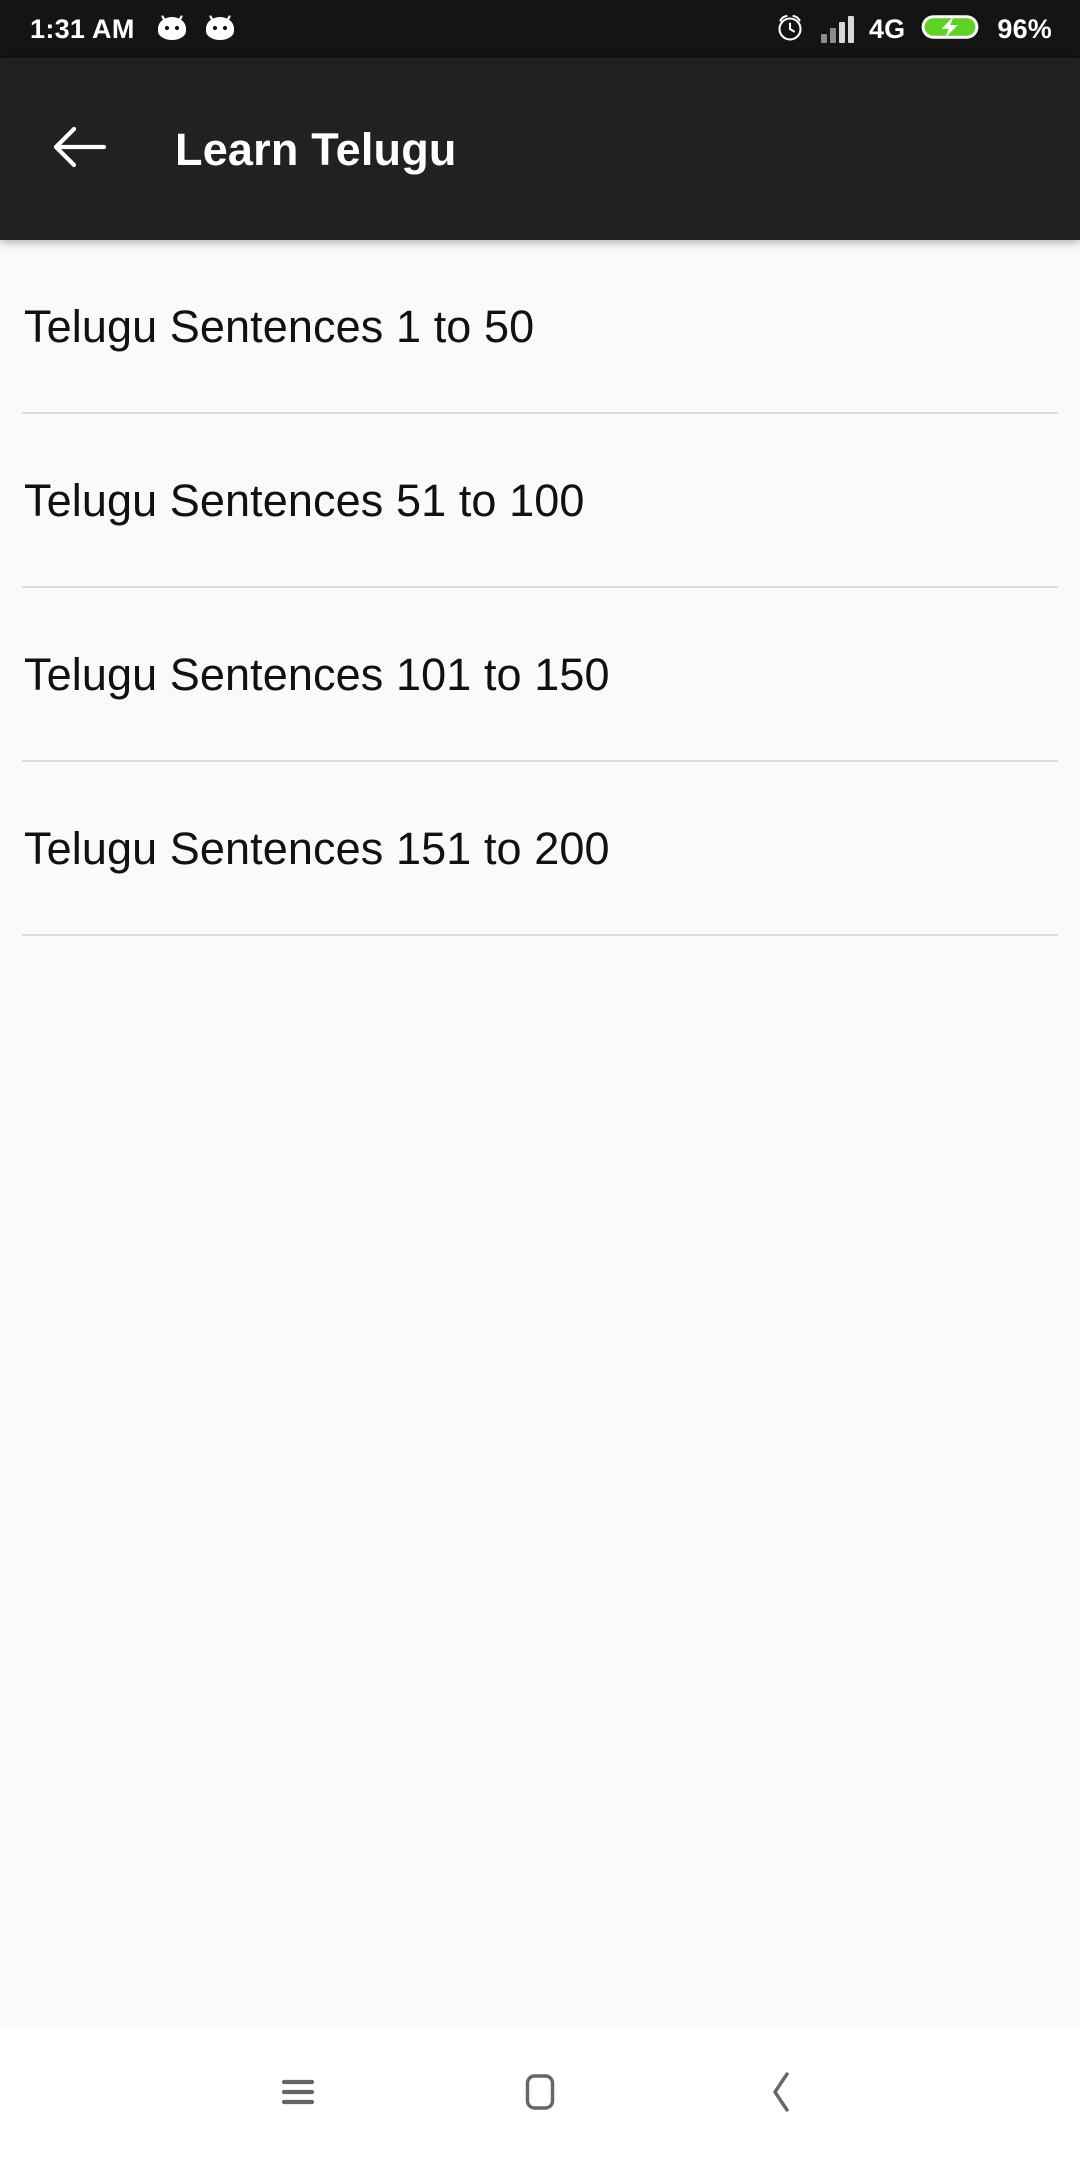  Describe the element at coordinates (790, 29) in the screenshot. I see `alarm-clock-icon` at that location.